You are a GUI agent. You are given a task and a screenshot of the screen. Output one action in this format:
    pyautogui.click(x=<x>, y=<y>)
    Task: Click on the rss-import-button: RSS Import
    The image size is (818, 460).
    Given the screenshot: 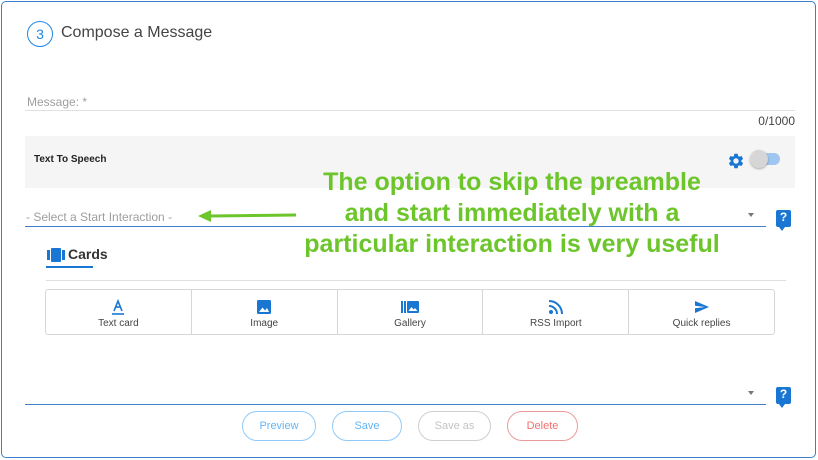 What is the action you would take?
    pyautogui.click(x=556, y=312)
    